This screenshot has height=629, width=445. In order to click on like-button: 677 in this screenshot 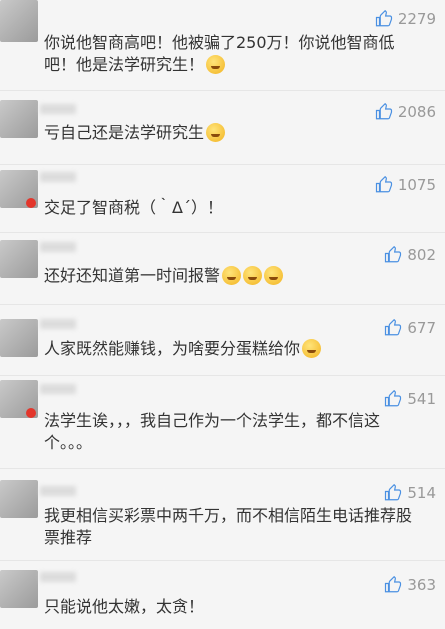, I will do `click(410, 328)`.